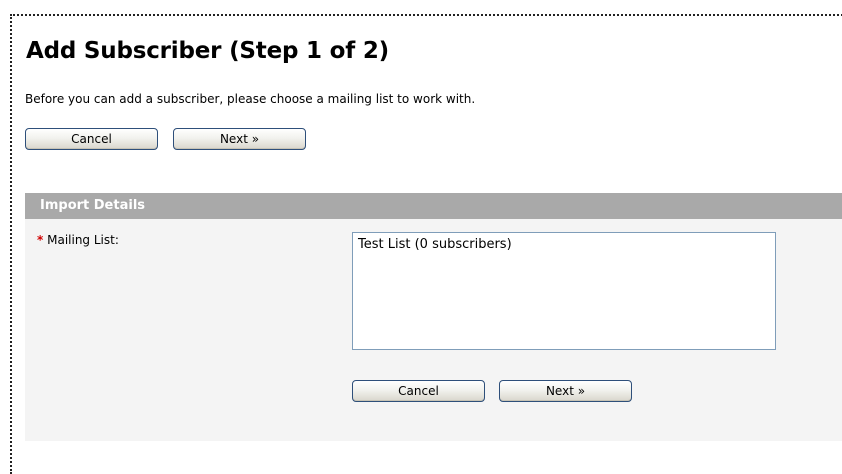 The width and height of the screenshot is (842, 474). What do you see at coordinates (565, 391) in the screenshot?
I see `next-button-bottom: Next »` at bounding box center [565, 391].